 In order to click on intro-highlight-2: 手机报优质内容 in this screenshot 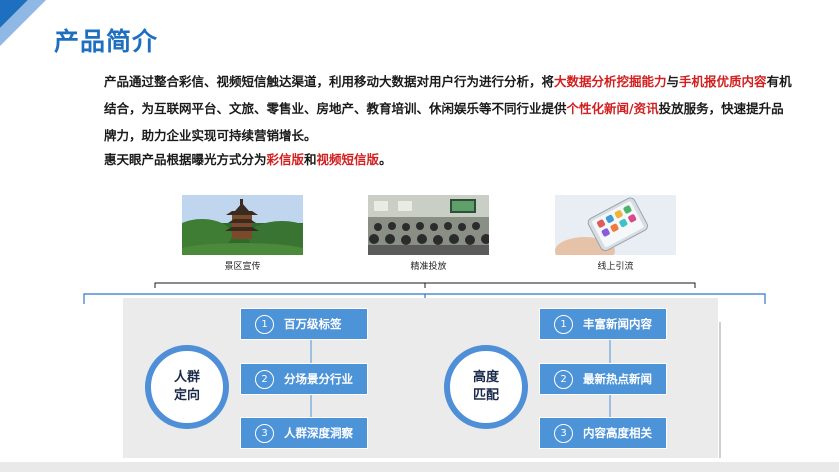, I will do `click(723, 81)`.